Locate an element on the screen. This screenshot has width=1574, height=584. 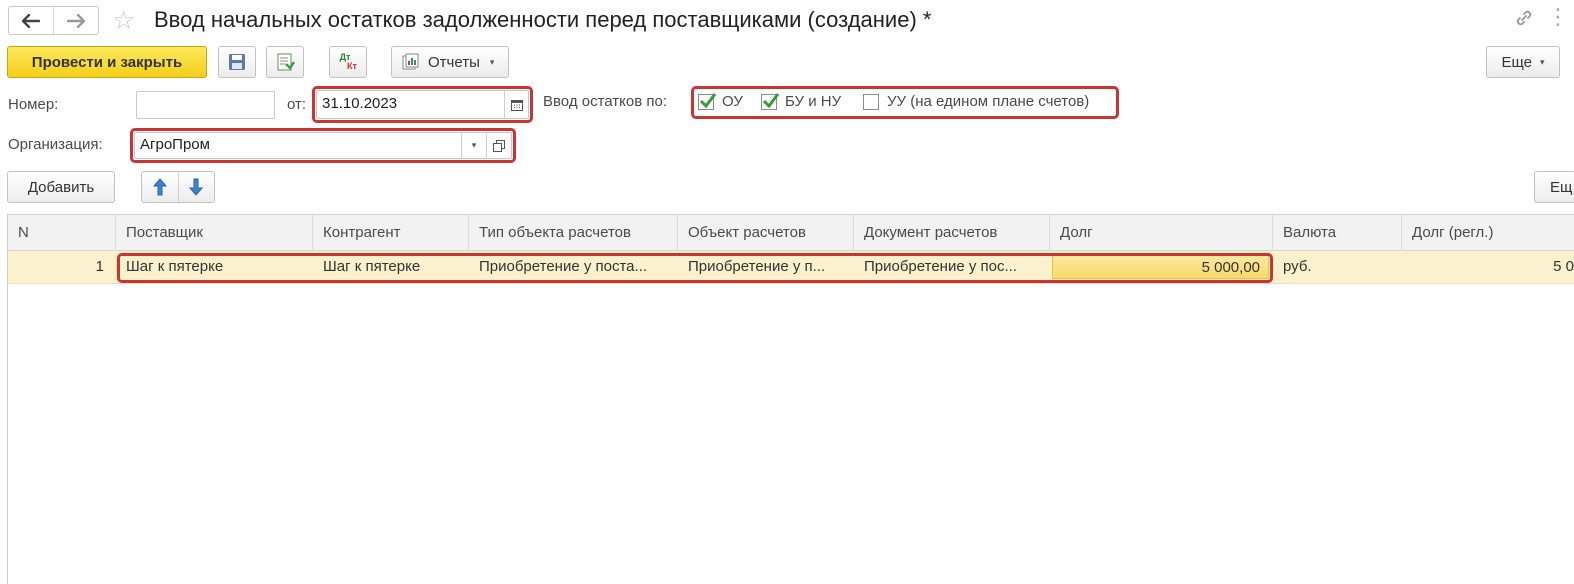
add-row-button: Добавить is located at coordinates (61, 187).